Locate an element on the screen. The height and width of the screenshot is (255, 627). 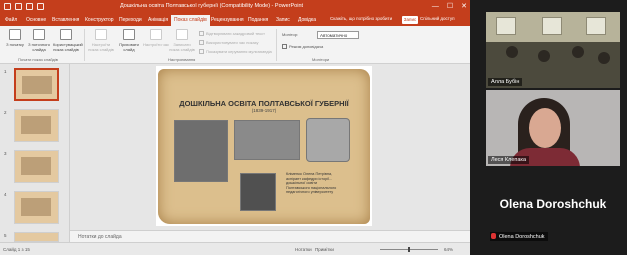
tab-home: Основне is located at coordinates (36, 20).